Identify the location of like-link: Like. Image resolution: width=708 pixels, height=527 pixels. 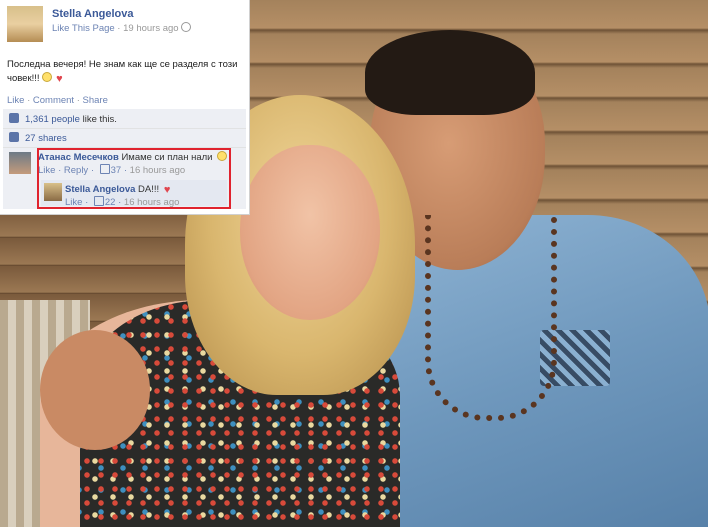
(15, 100).